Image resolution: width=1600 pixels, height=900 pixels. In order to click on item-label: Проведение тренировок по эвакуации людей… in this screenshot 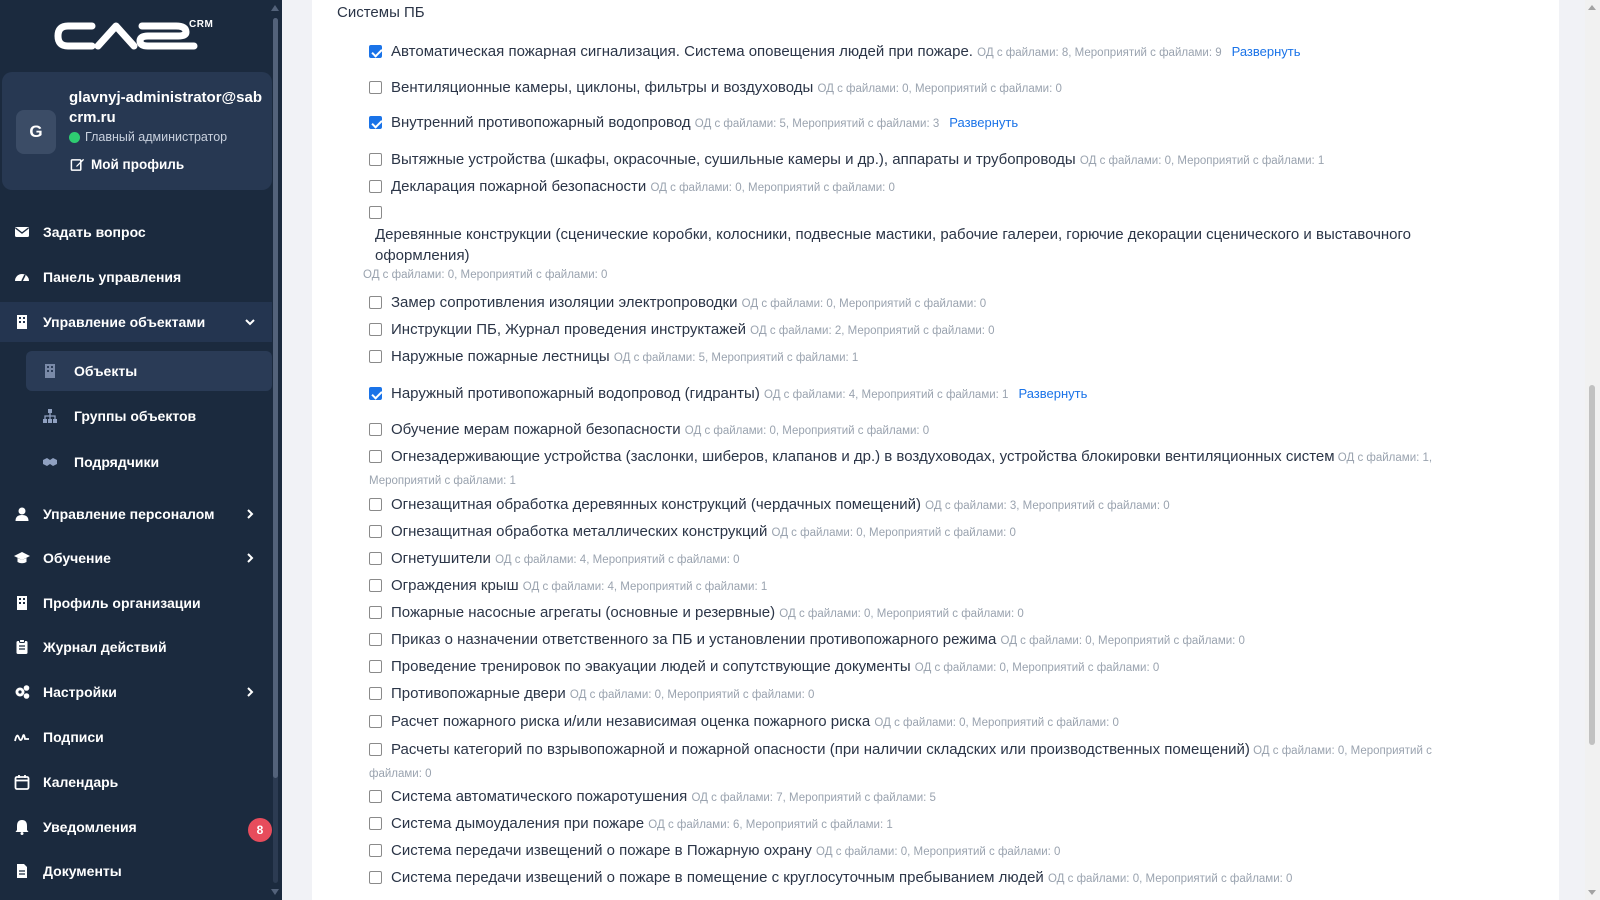, I will do `click(651, 666)`.